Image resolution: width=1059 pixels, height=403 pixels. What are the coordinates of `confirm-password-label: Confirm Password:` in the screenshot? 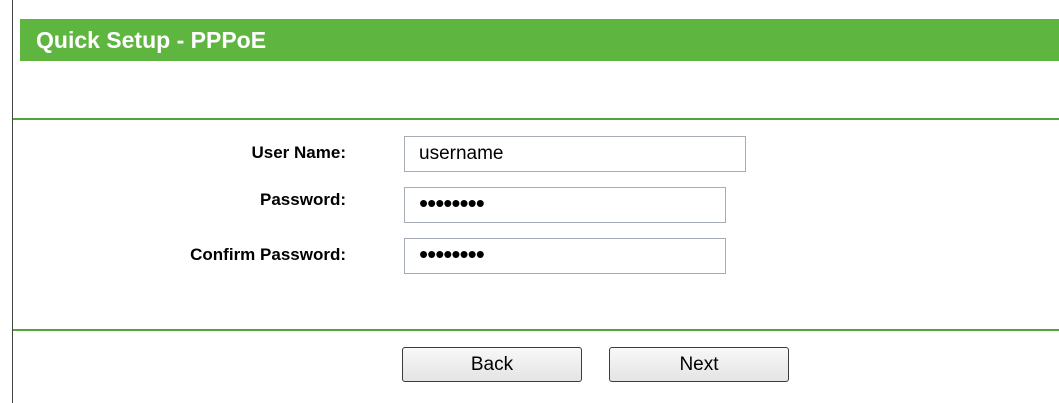 It's located at (268, 254).